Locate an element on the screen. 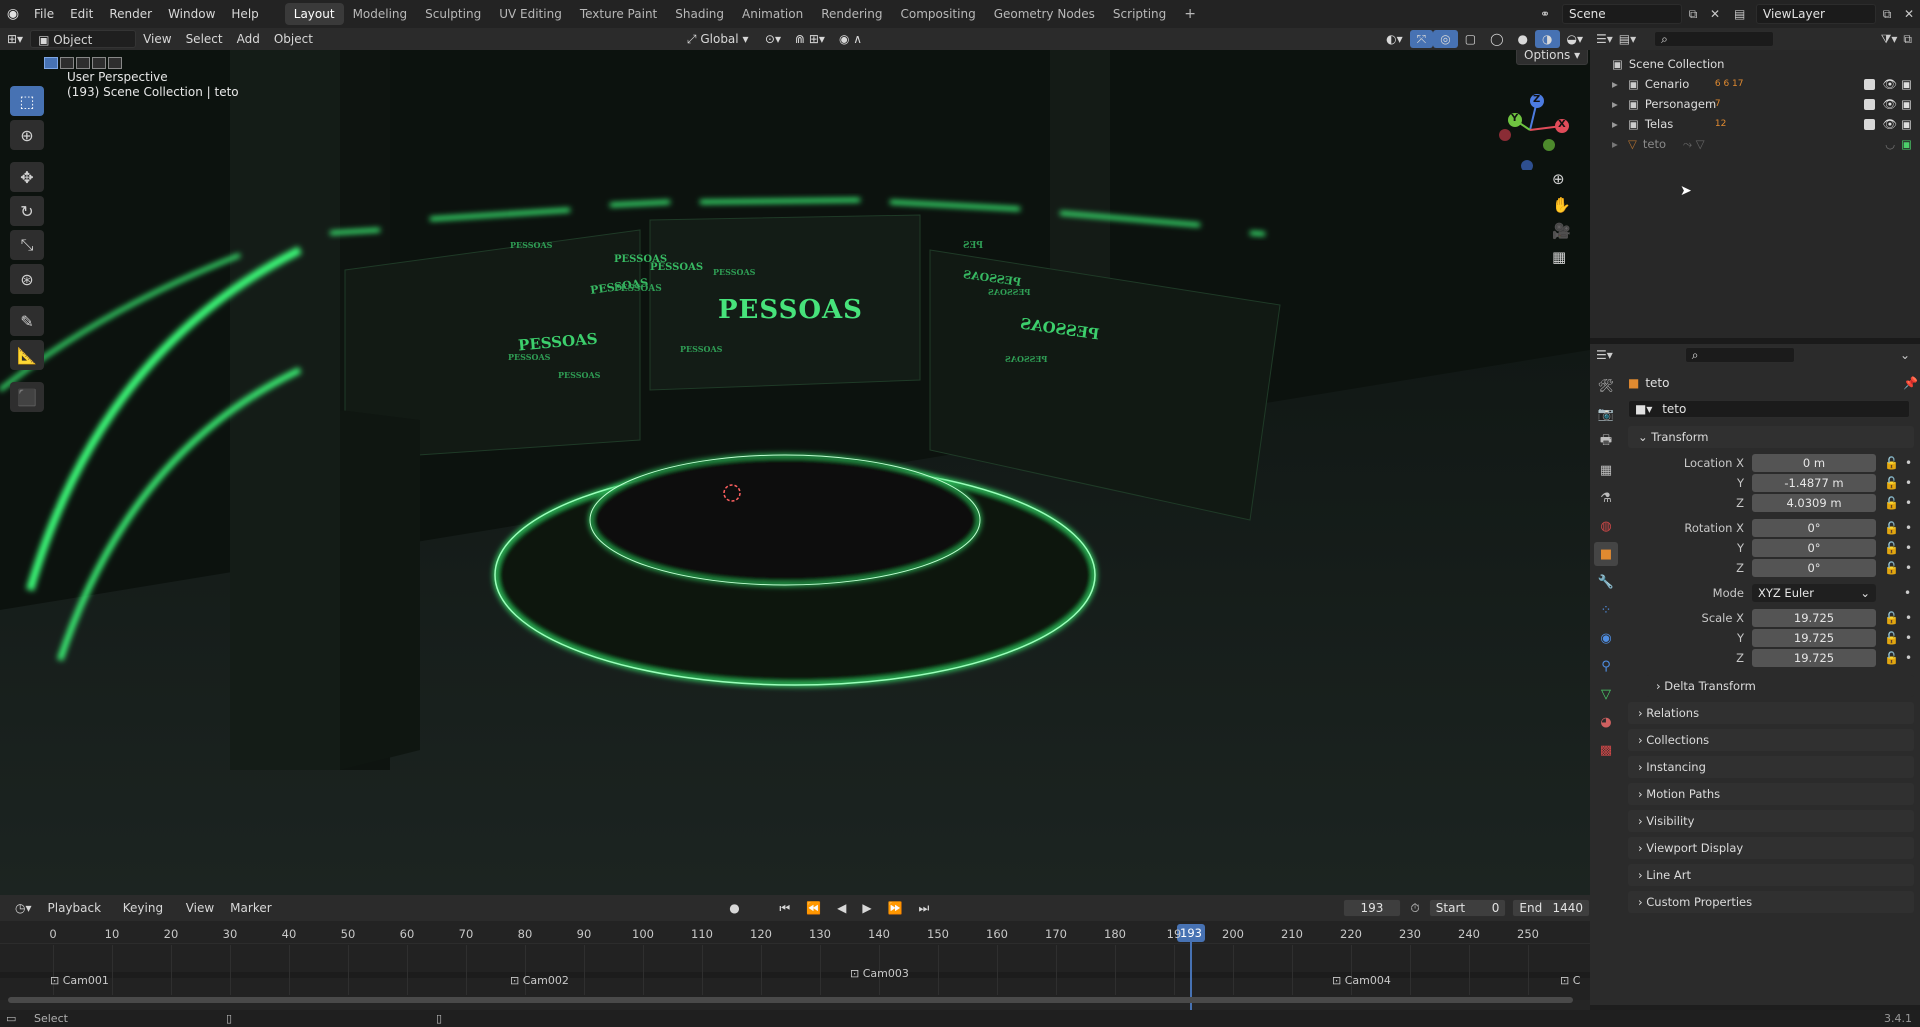 This screenshot has width=1920, height=1027. rotate-tool-icon: ↻ is located at coordinates (27, 211).